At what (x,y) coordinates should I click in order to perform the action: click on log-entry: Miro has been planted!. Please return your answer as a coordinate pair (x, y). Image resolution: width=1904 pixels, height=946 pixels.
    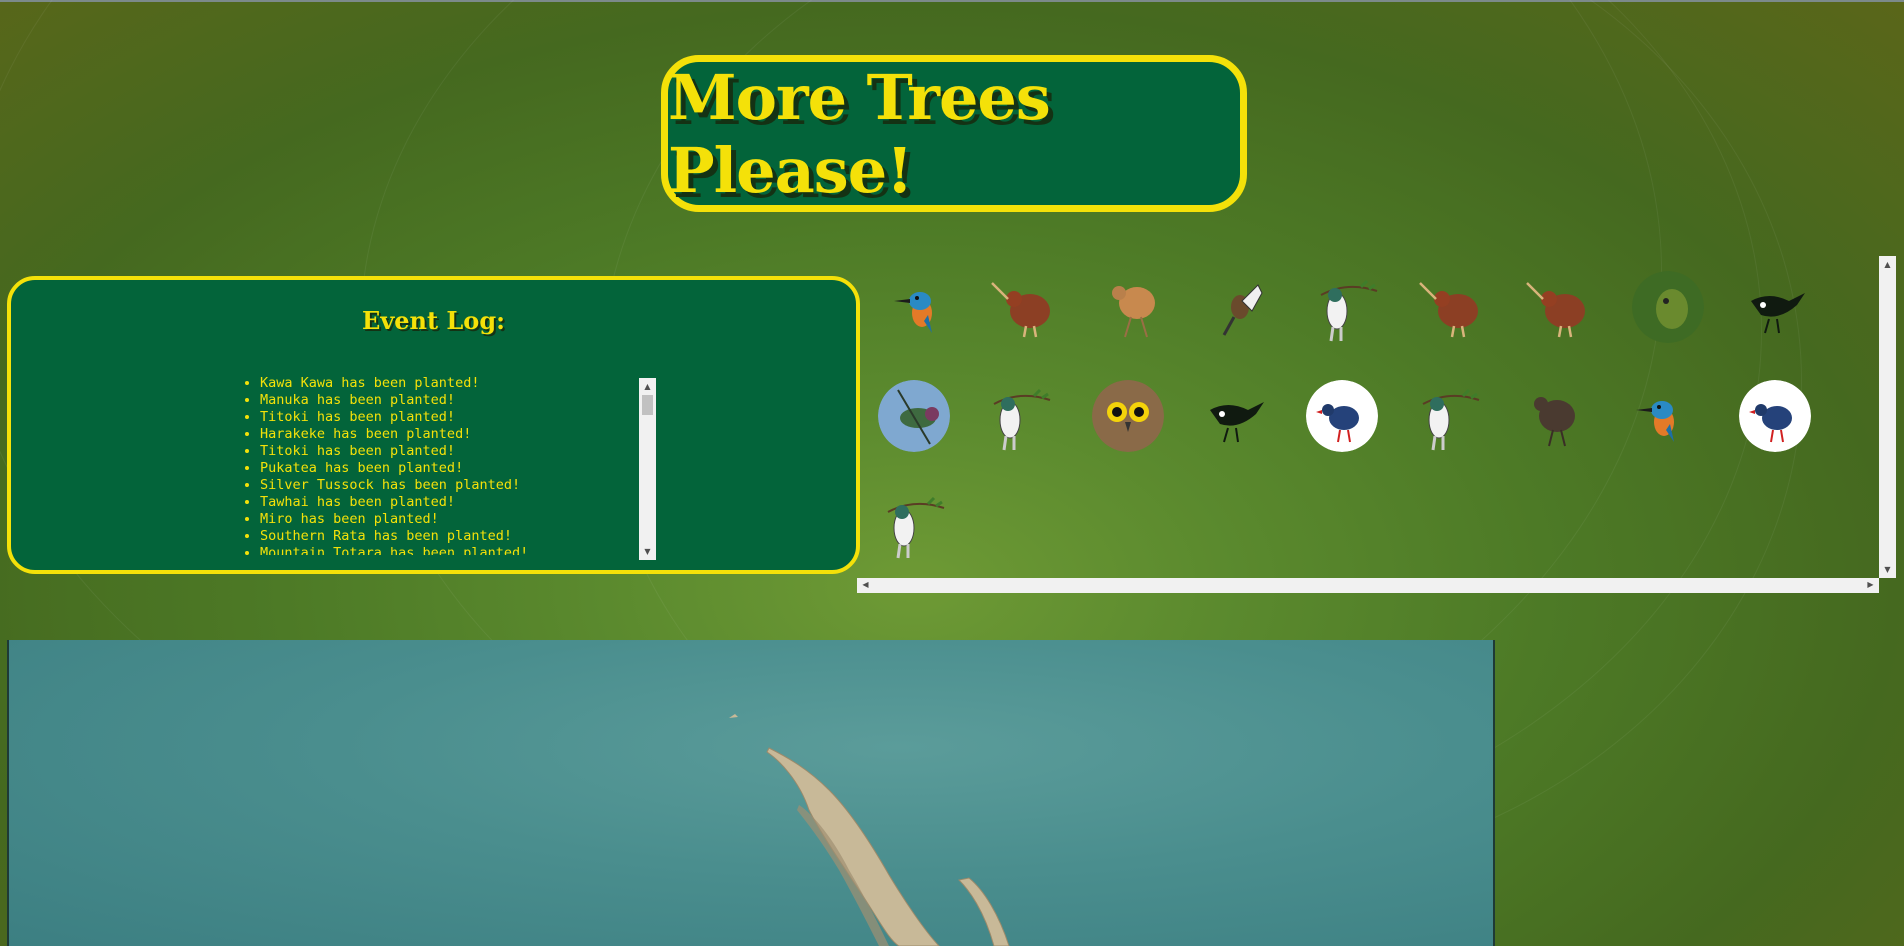
    Looking at the image, I should click on (453, 519).